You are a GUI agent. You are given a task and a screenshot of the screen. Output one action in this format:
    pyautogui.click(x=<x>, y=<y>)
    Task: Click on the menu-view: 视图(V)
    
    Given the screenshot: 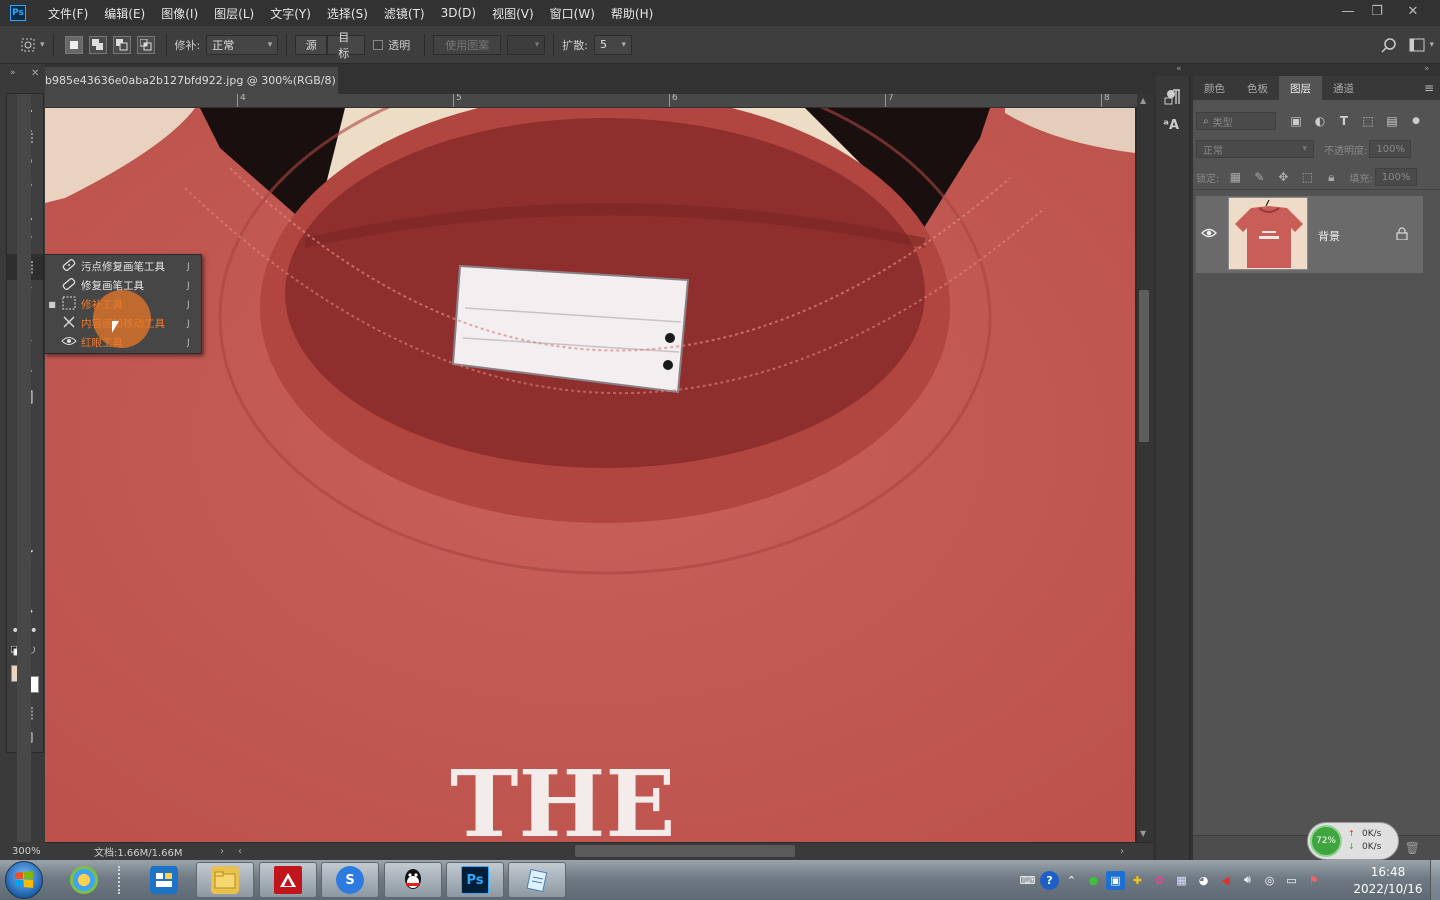 What is the action you would take?
    pyautogui.click(x=513, y=13)
    